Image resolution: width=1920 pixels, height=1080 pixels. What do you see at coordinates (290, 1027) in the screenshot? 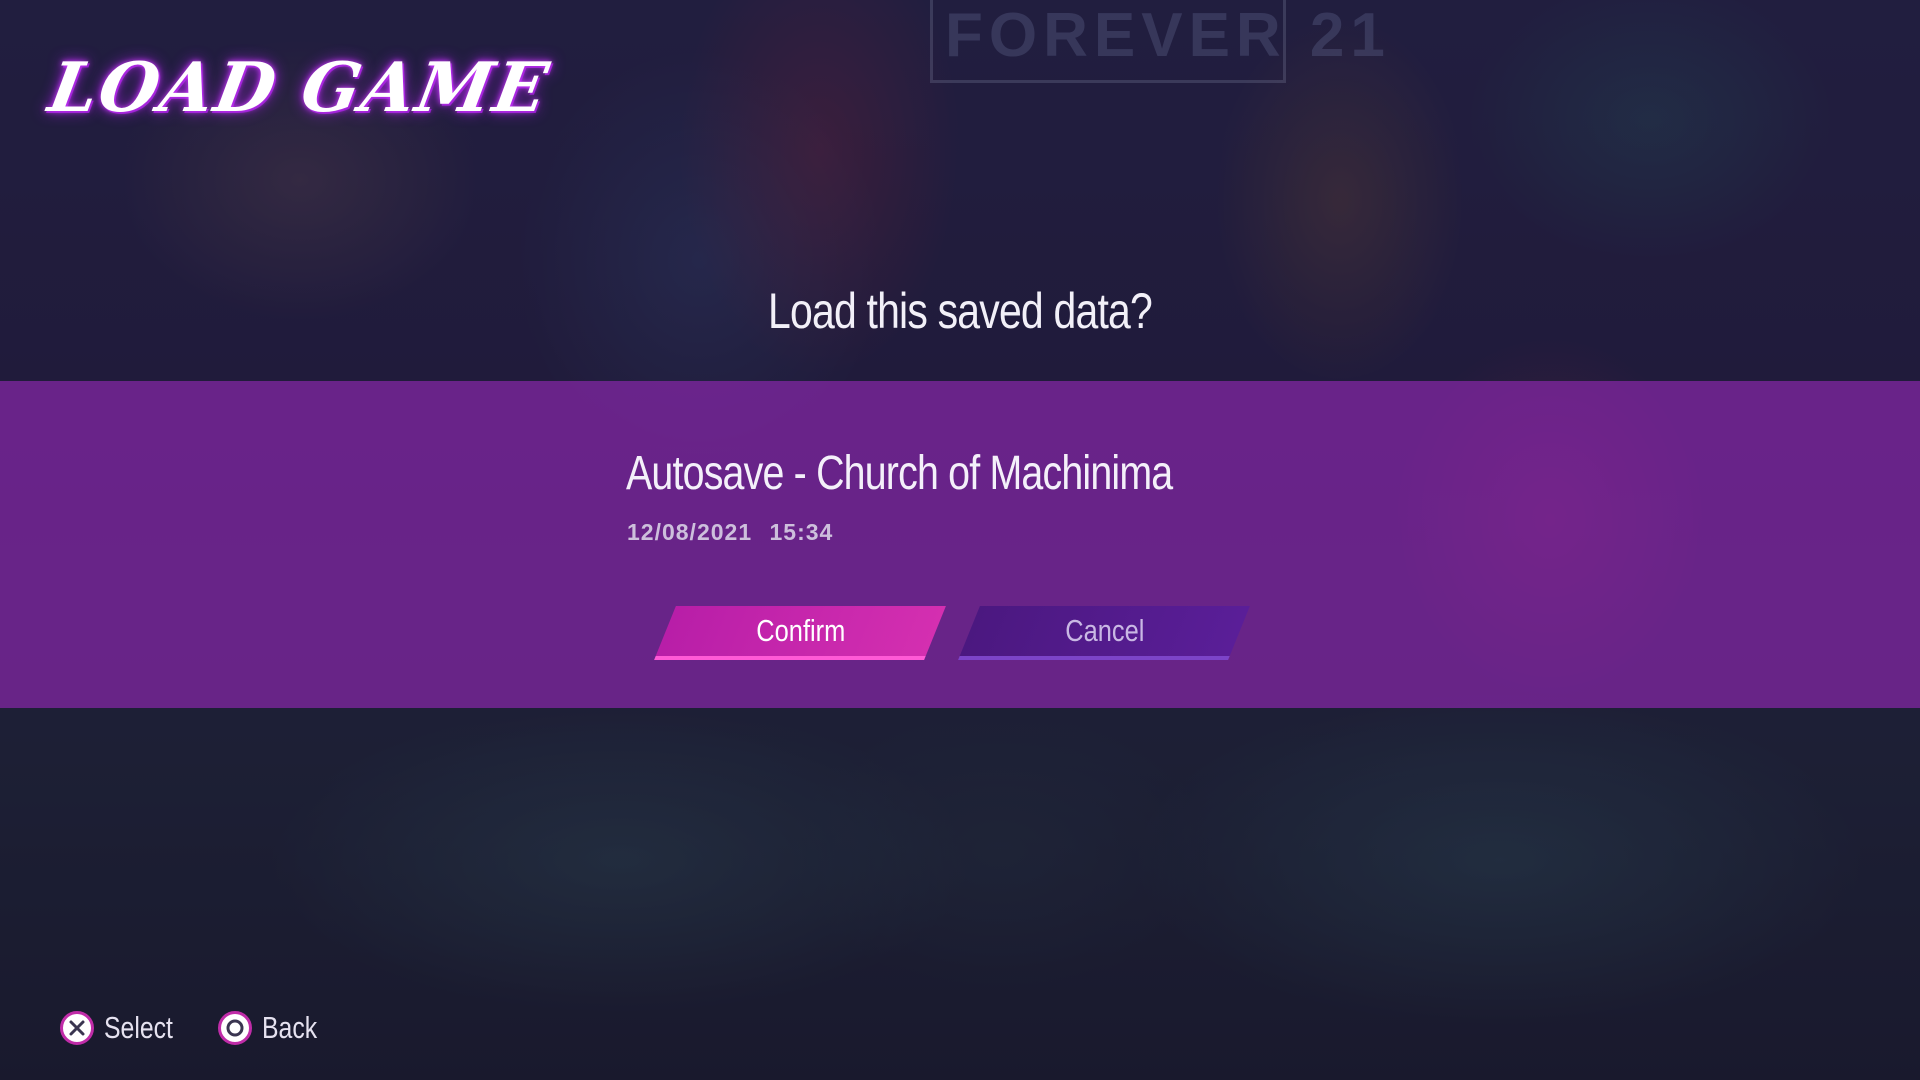
I see `hint-back-label: Back` at bounding box center [290, 1027].